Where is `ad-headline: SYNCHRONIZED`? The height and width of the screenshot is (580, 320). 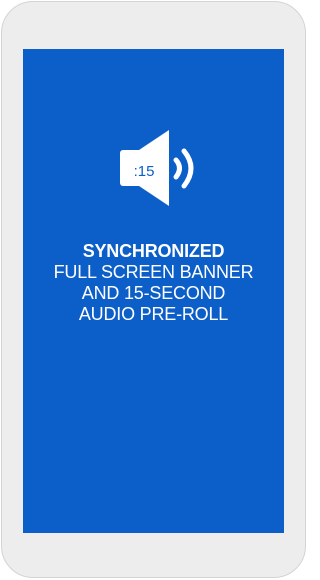 ad-headline: SYNCHRONIZED is located at coordinates (153, 251).